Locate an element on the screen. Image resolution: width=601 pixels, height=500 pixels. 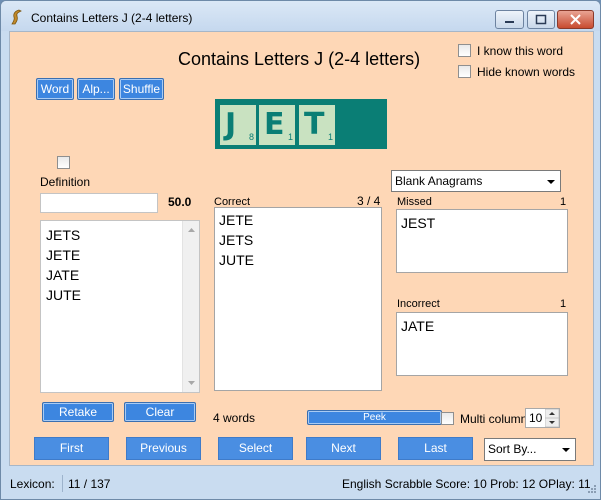
close-icon is located at coordinates (575, 19).